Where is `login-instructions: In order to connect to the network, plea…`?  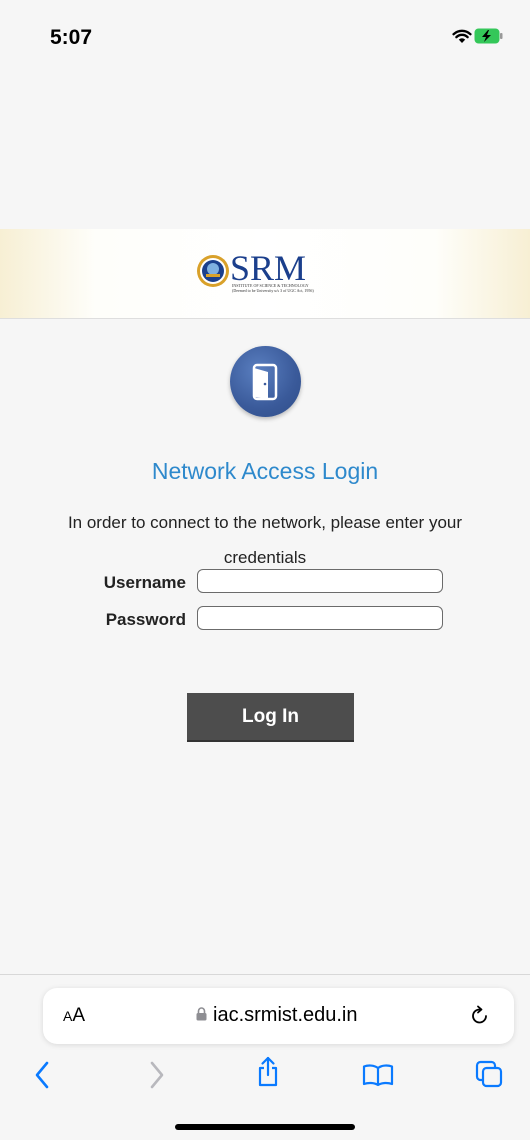
login-instructions: In order to connect to the network, plea… is located at coordinates (265, 540).